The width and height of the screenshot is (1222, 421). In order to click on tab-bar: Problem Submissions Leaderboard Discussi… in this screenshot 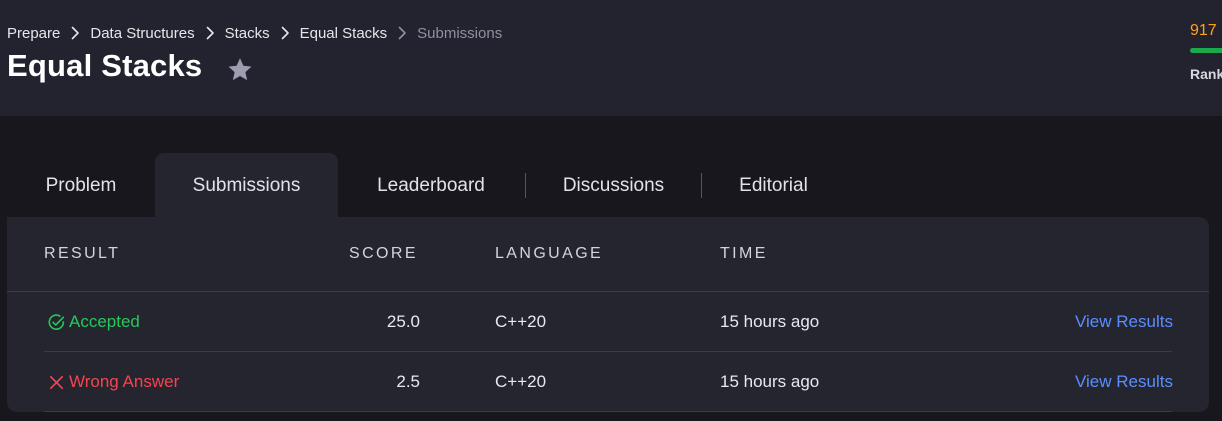, I will do `click(457, 185)`.